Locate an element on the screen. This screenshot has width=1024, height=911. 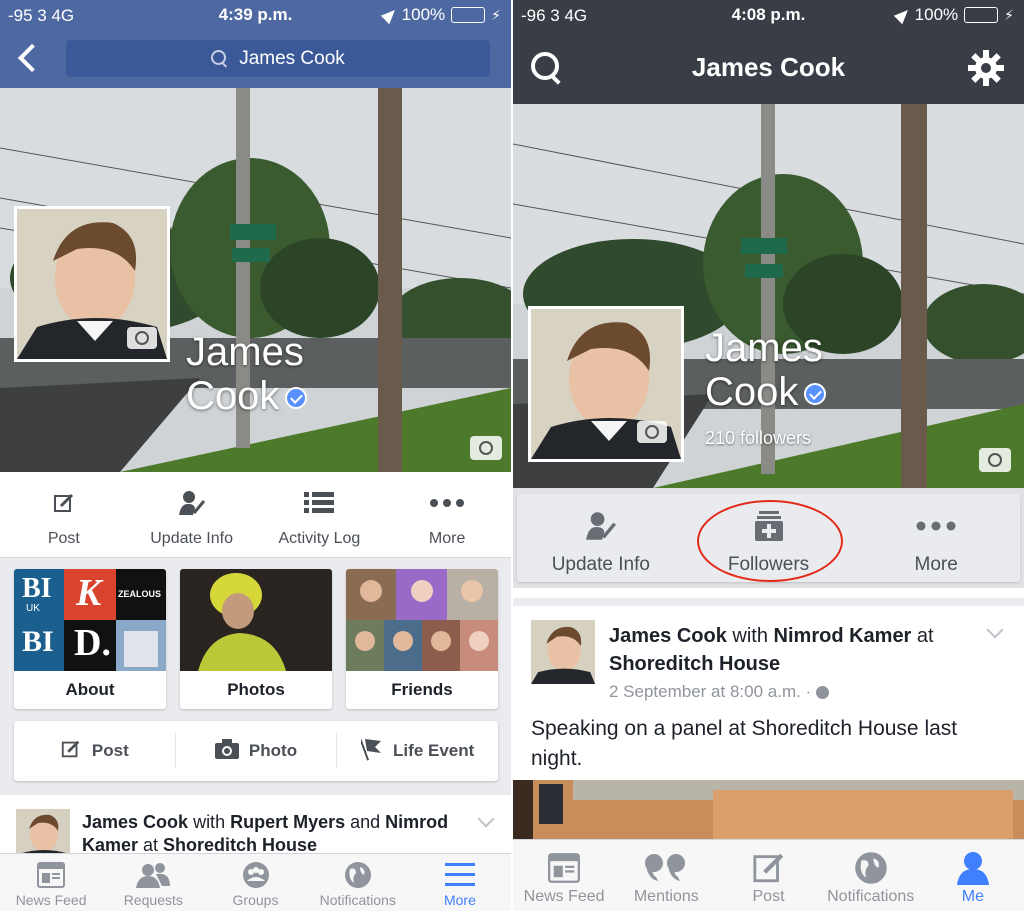
friend-requests-icon is located at coordinates (153, 875).